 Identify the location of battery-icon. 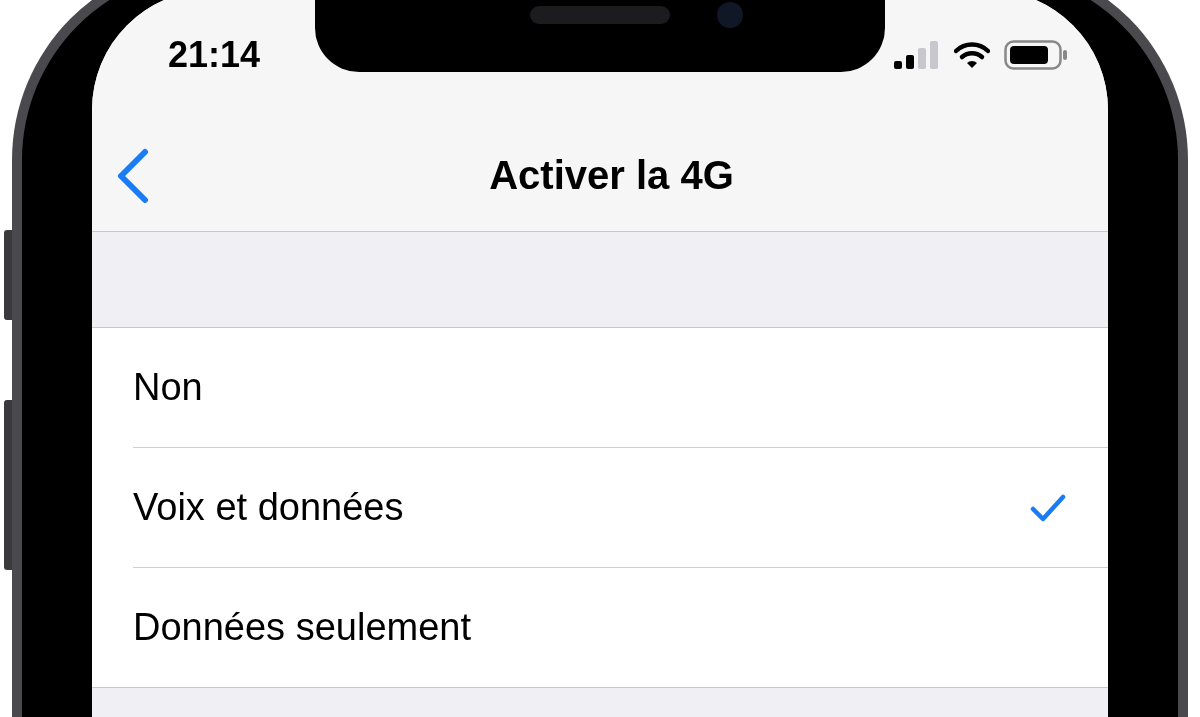
(1036, 55).